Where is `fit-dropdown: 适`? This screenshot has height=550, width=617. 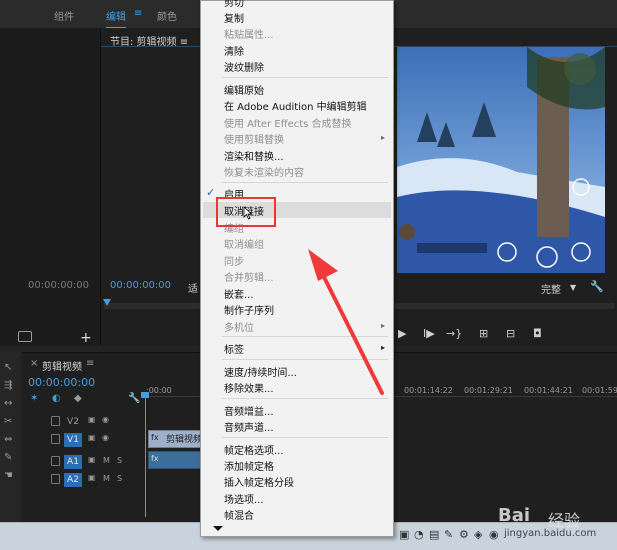
fit-dropdown: 适 is located at coordinates (193, 287).